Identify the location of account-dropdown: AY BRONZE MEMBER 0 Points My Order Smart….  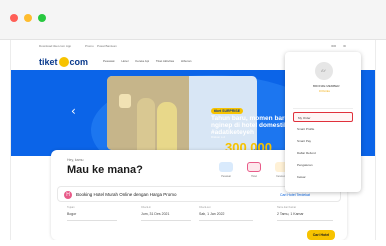
(323, 122).